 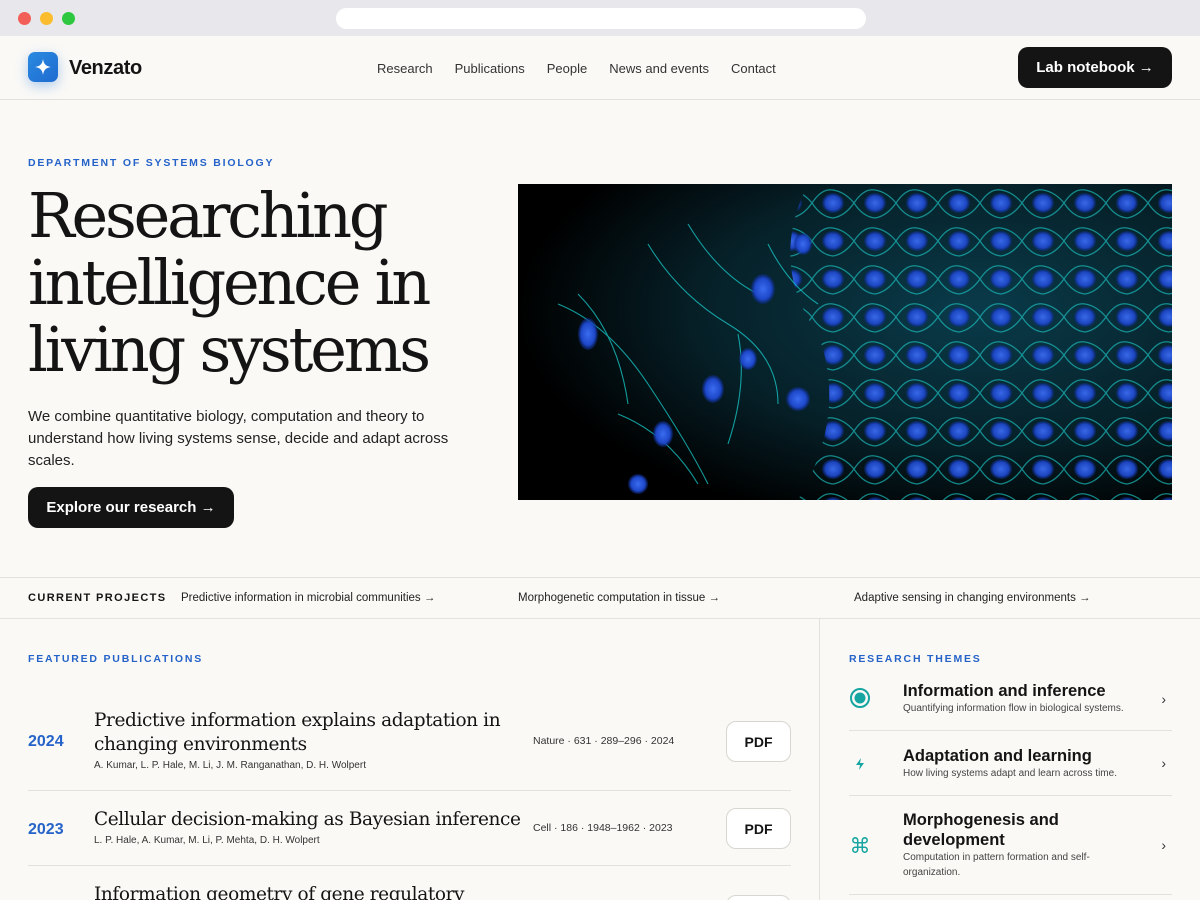 What do you see at coordinates (997, 756) in the screenshot?
I see `theme-title: Adaptation and learning` at bounding box center [997, 756].